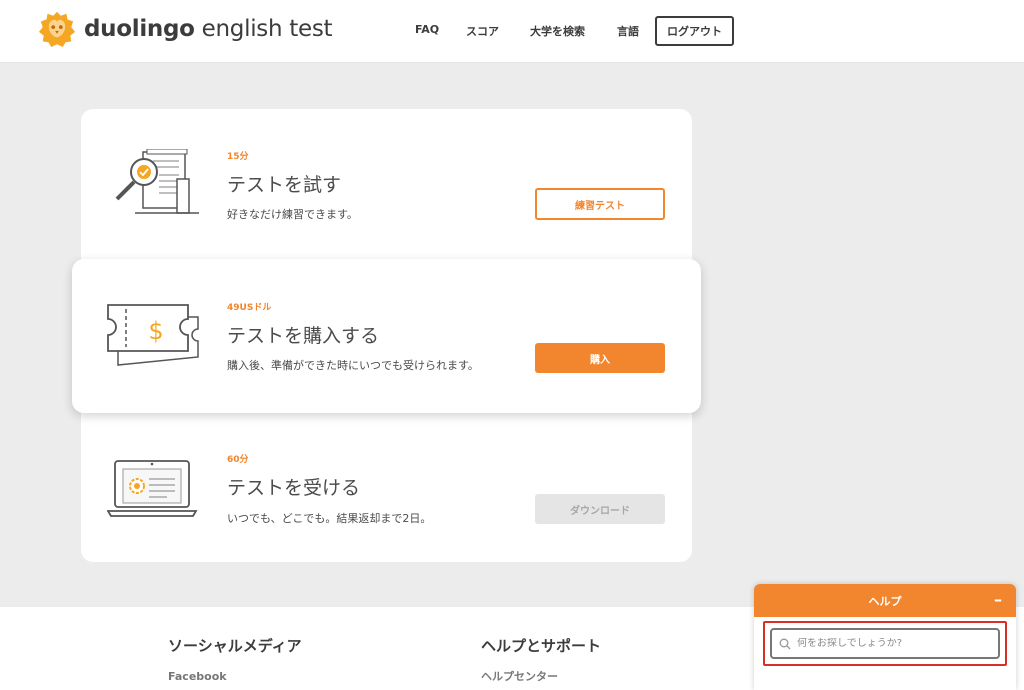 This screenshot has width=1024, height=690. I want to click on card-title: テストを購入する, so click(303, 336).